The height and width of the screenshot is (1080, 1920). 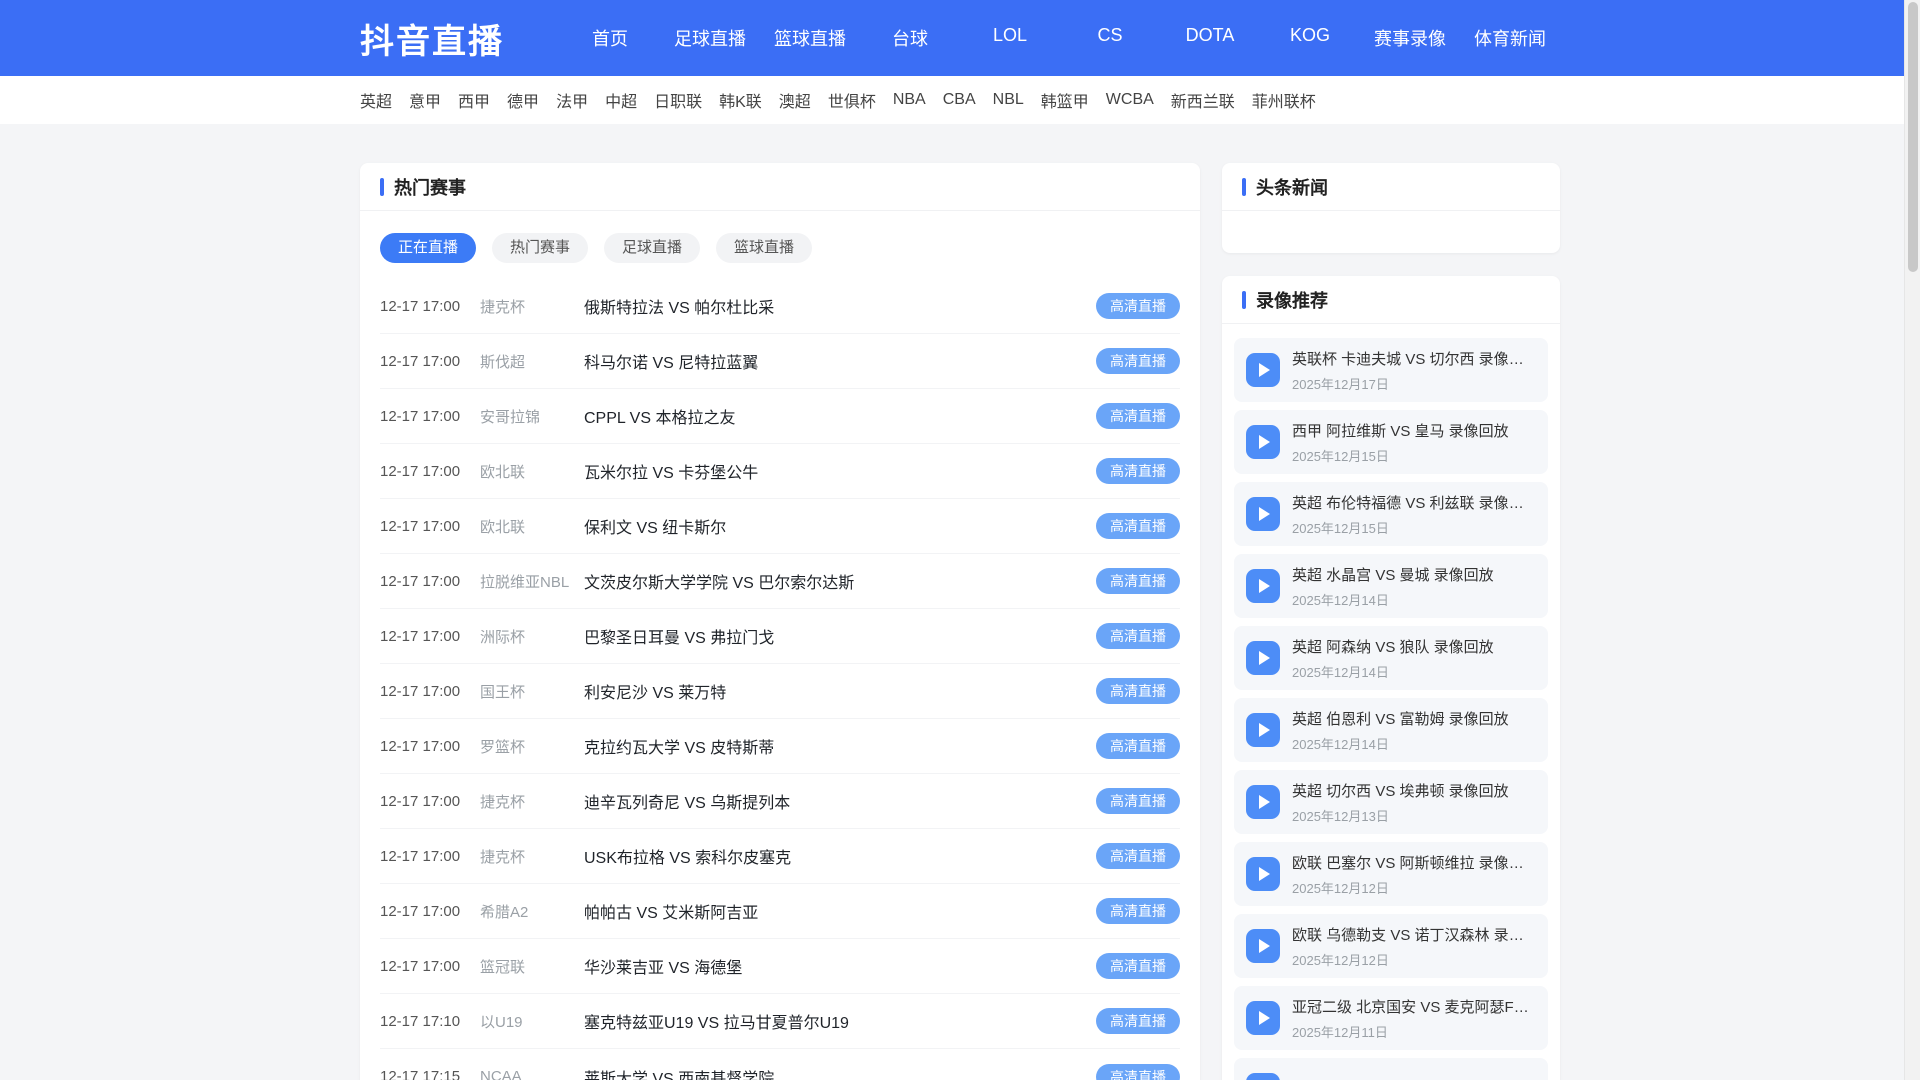 I want to click on league-nav-item: CBA, so click(x=959, y=100).